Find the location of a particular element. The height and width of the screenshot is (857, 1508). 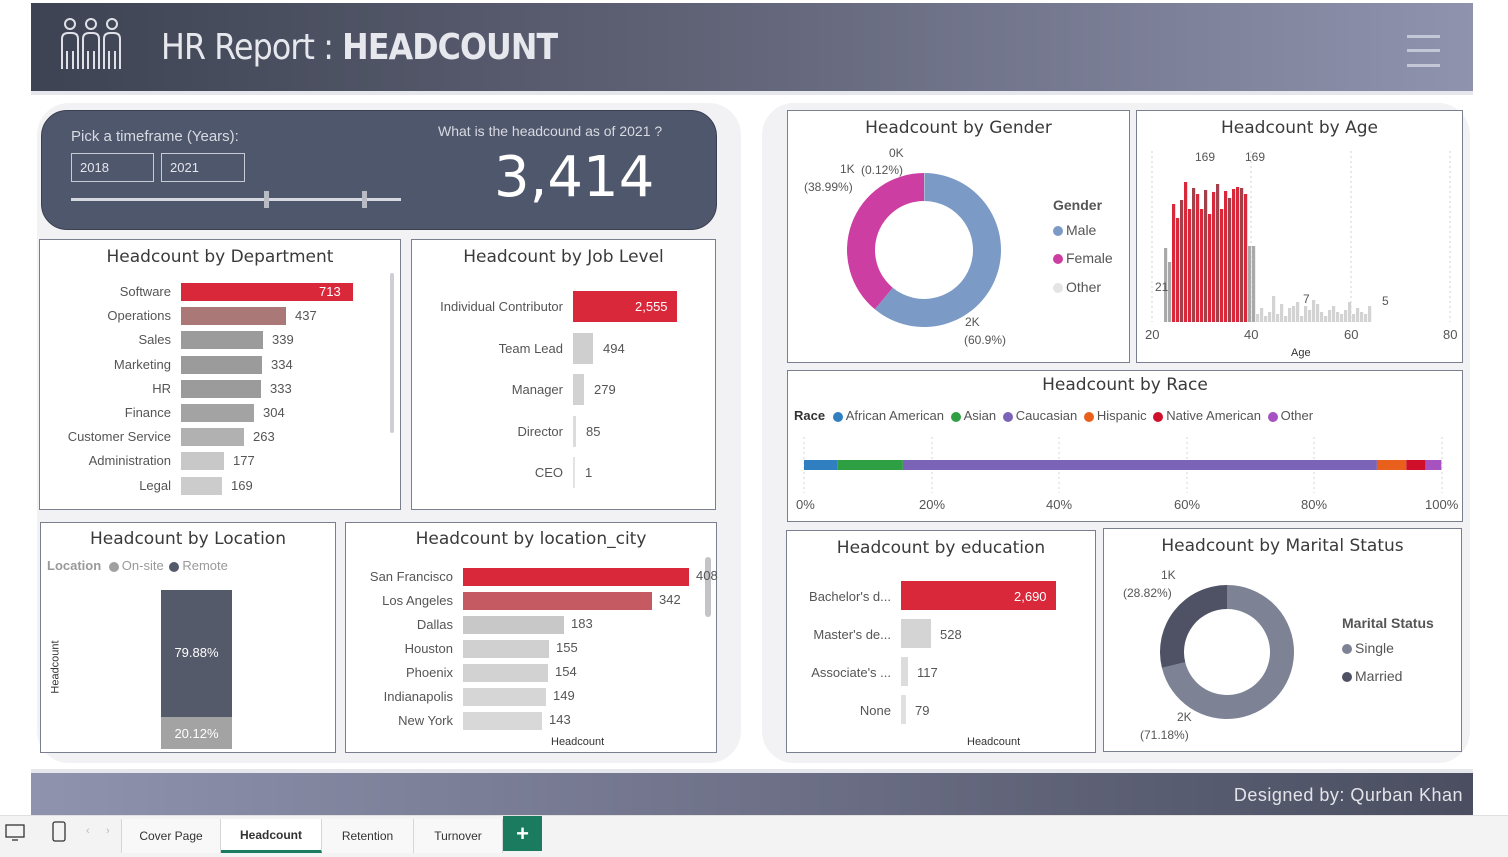

mobile-view-icon is located at coordinates (59, 832).